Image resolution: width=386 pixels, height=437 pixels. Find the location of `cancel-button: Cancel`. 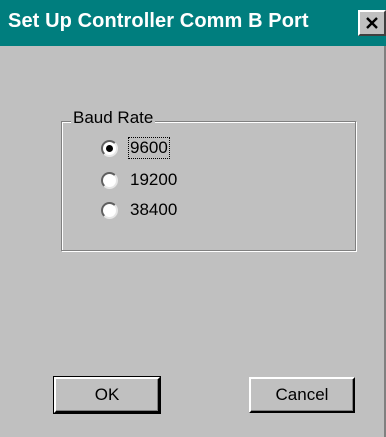

cancel-button: Cancel is located at coordinates (302, 395).